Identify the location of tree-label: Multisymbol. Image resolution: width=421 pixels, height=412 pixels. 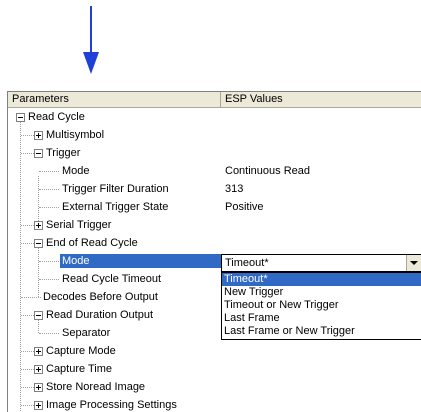
(75, 135).